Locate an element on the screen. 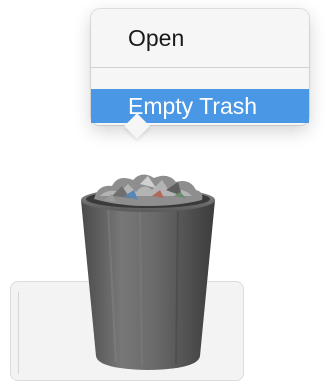 This screenshot has width=331, height=381. menu-item-open: Open is located at coordinates (200, 38).